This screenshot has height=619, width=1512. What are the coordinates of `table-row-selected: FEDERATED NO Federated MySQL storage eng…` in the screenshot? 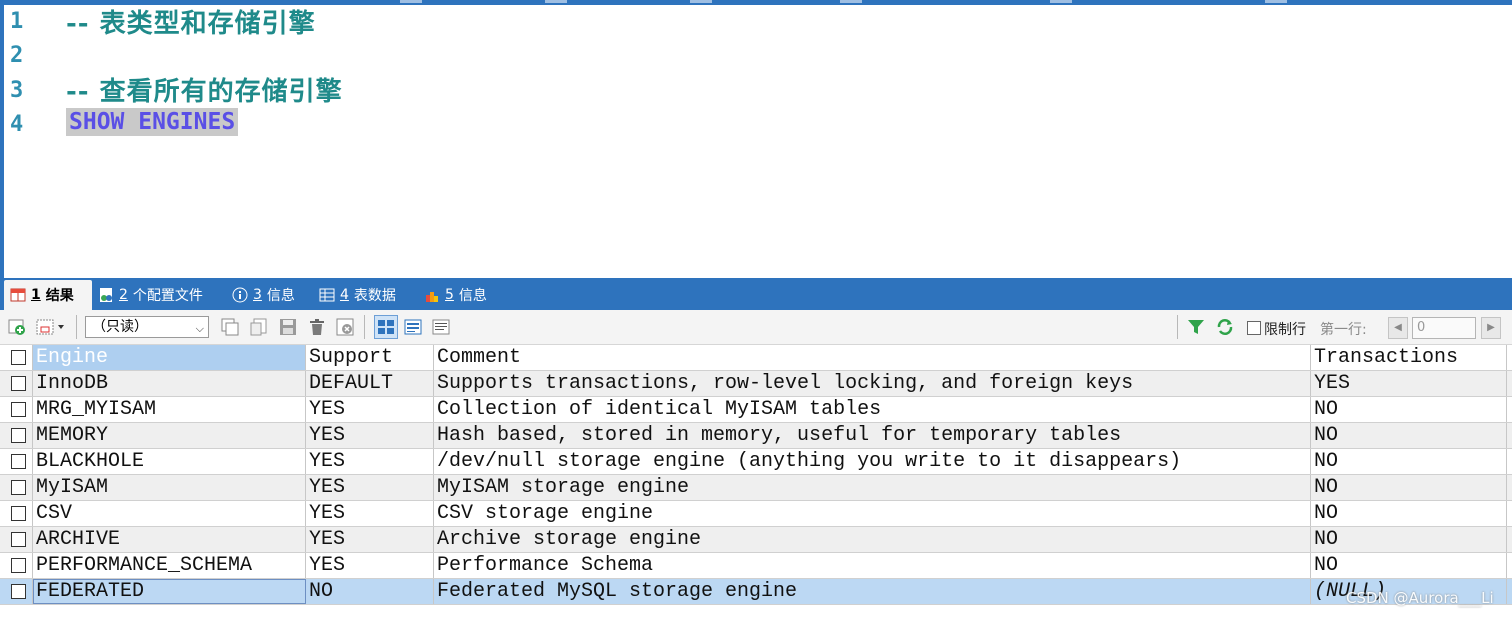 It's located at (756, 592).